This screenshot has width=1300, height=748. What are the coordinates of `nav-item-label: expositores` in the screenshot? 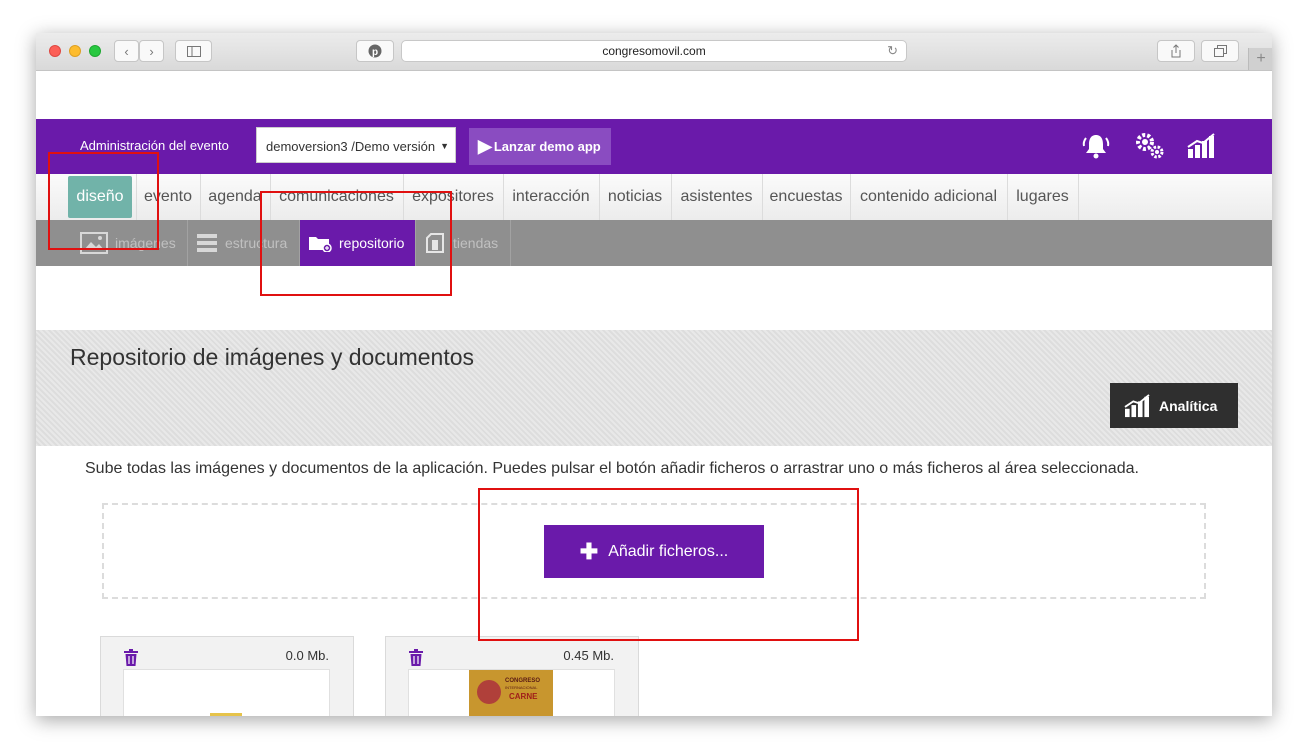 It's located at (453, 196).